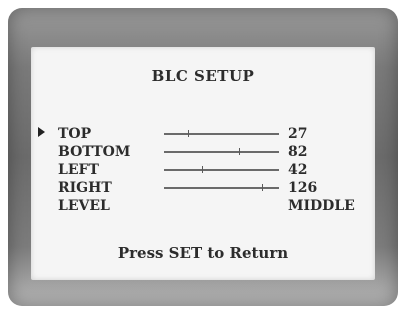 This screenshot has width=406, height=314. I want to click on top-slider, so click(221, 133).